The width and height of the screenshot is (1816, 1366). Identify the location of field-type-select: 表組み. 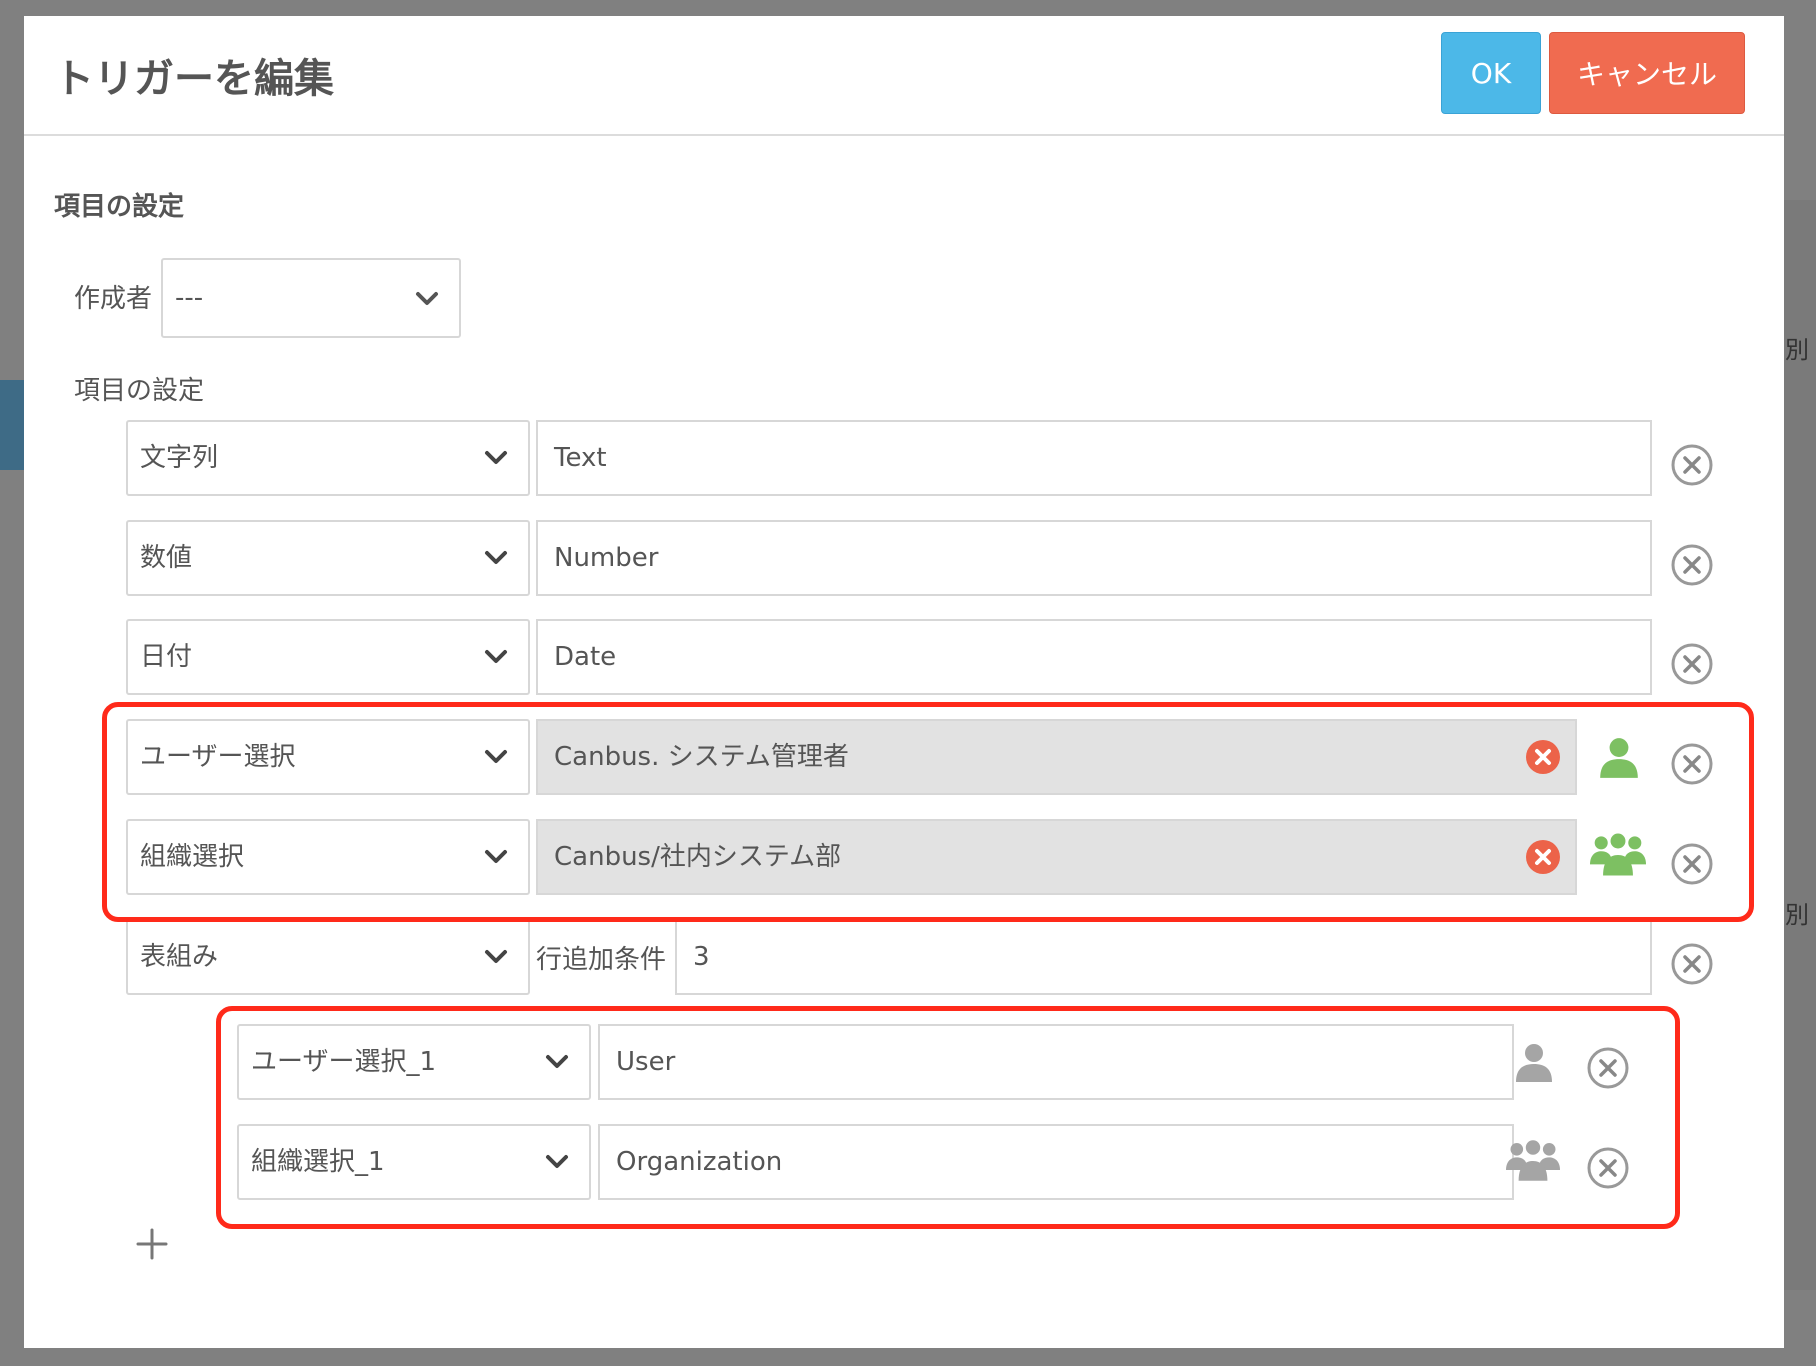
(328, 957).